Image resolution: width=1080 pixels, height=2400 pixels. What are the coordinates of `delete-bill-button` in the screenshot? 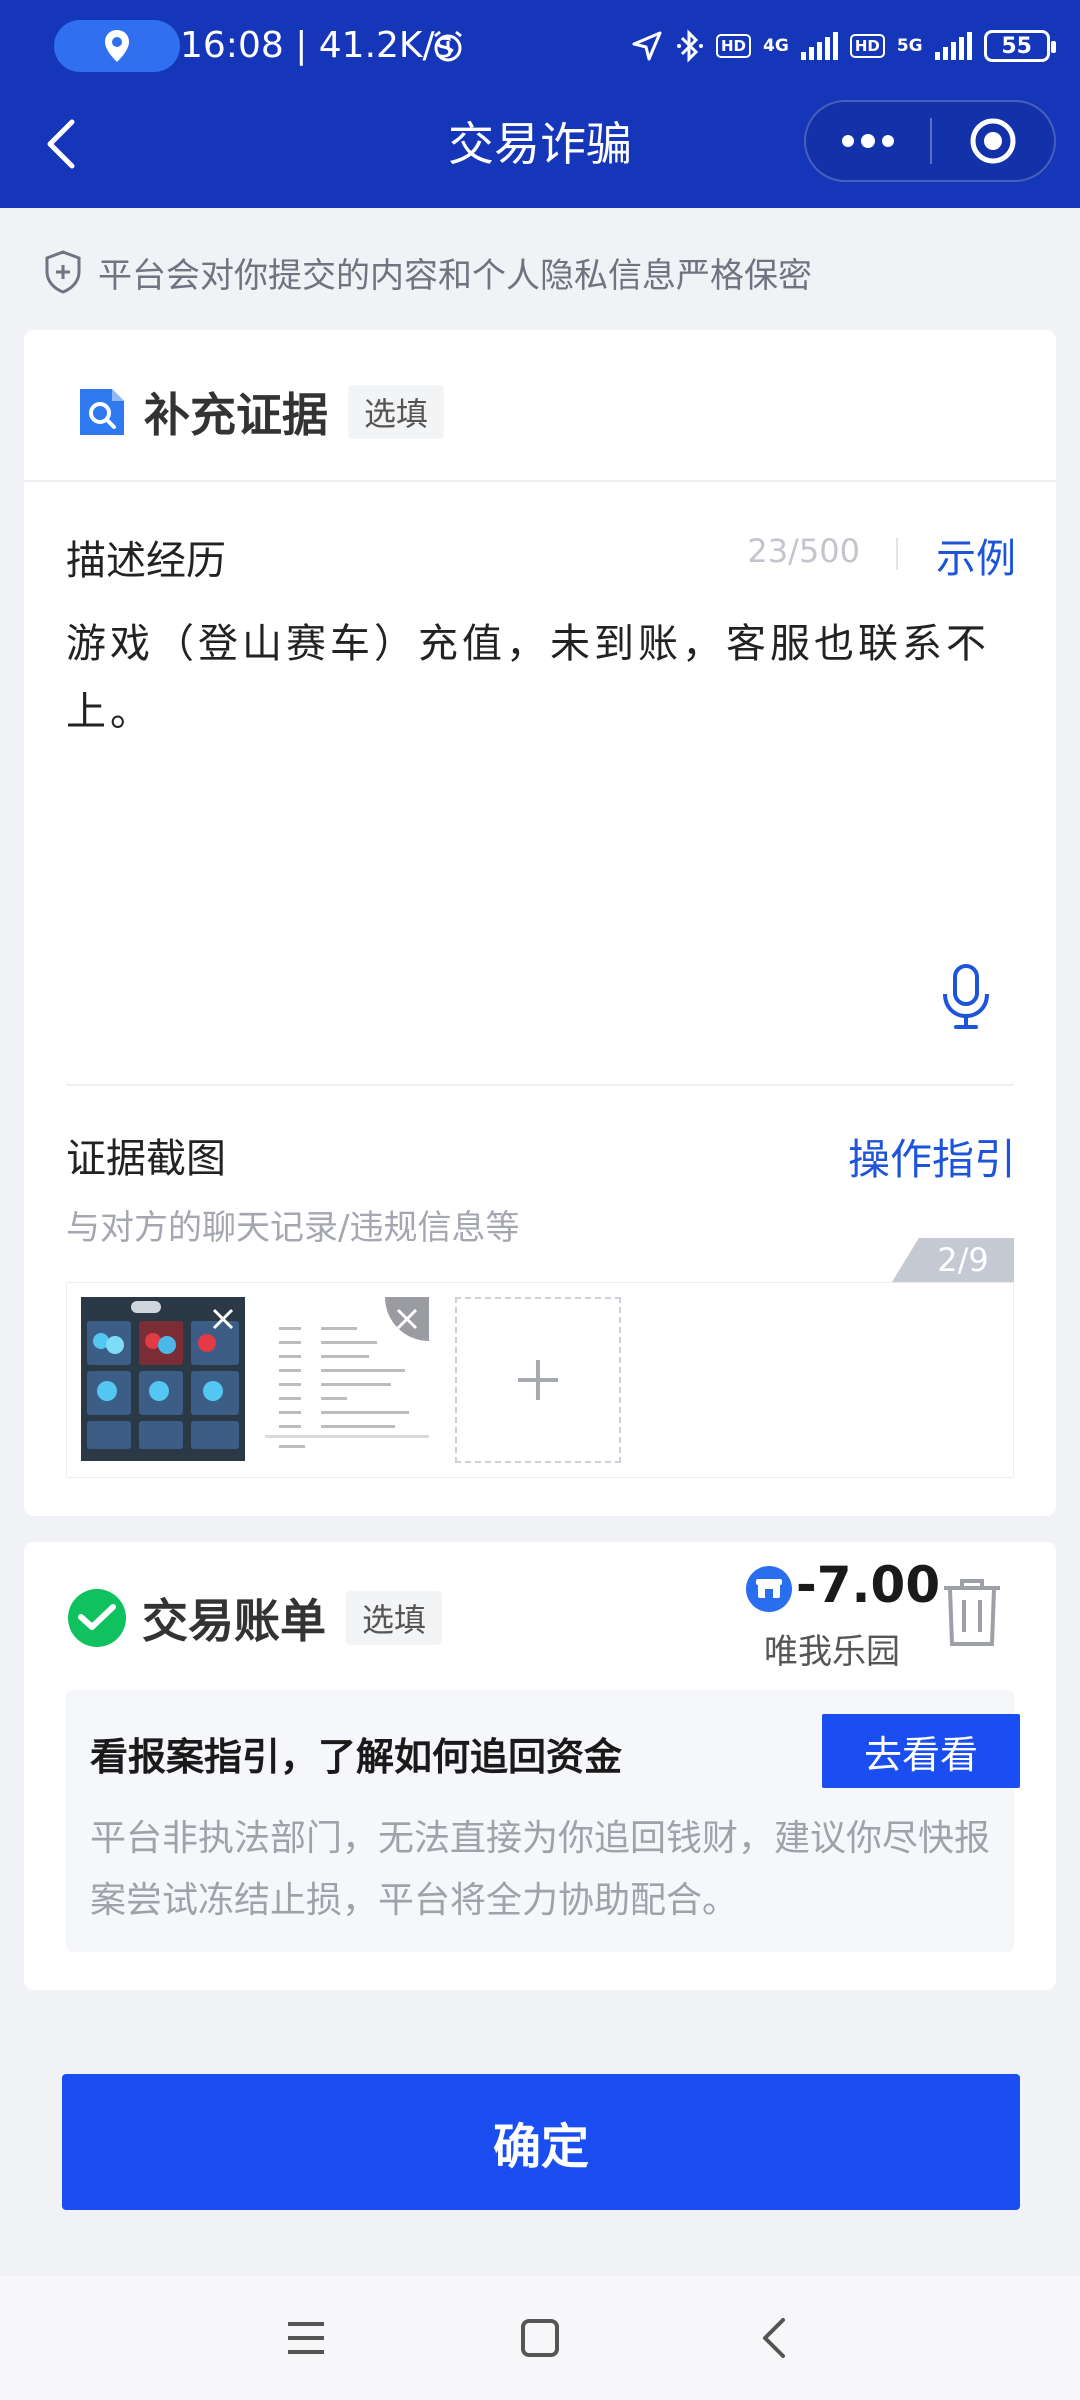 It's located at (972, 1612).